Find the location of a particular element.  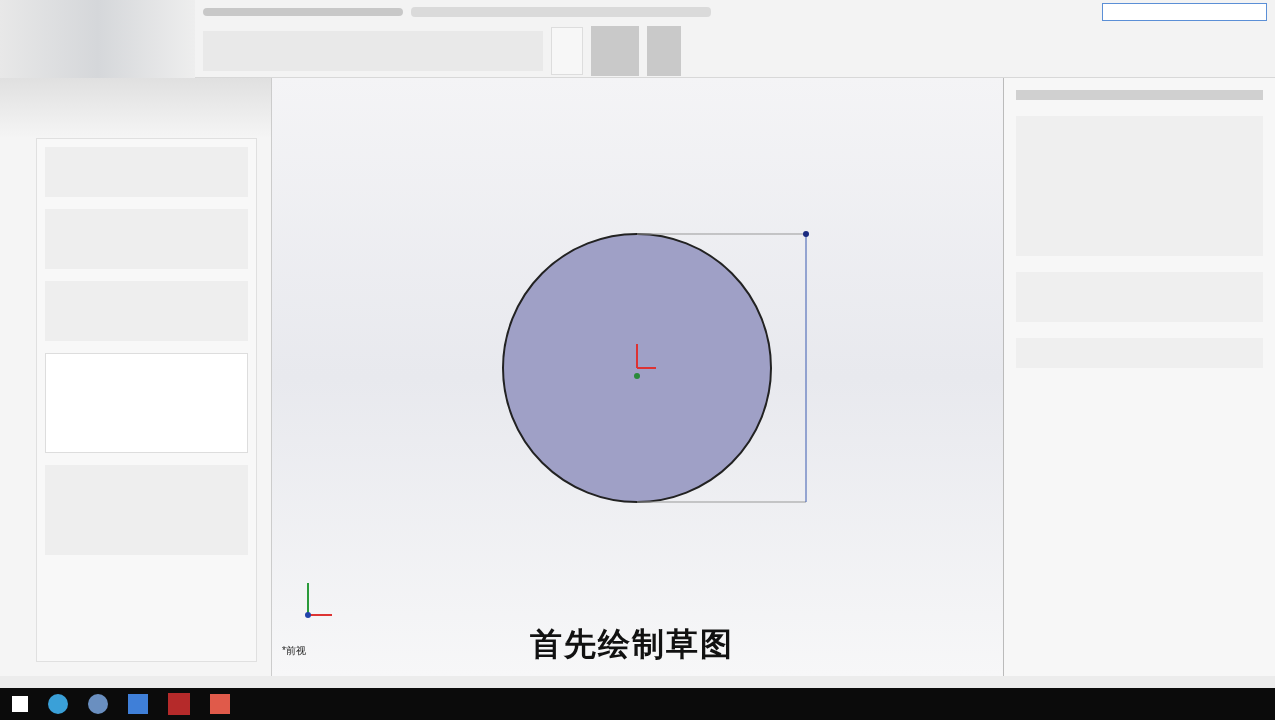

view-label: *前视 is located at coordinates (294, 651).